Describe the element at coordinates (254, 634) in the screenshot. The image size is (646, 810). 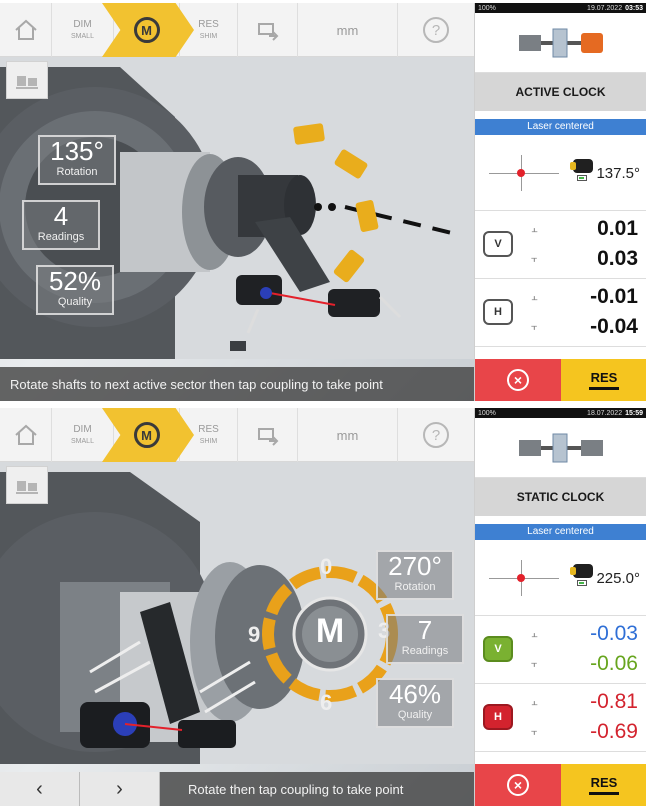
I see `clock-mark-9: 9` at that location.